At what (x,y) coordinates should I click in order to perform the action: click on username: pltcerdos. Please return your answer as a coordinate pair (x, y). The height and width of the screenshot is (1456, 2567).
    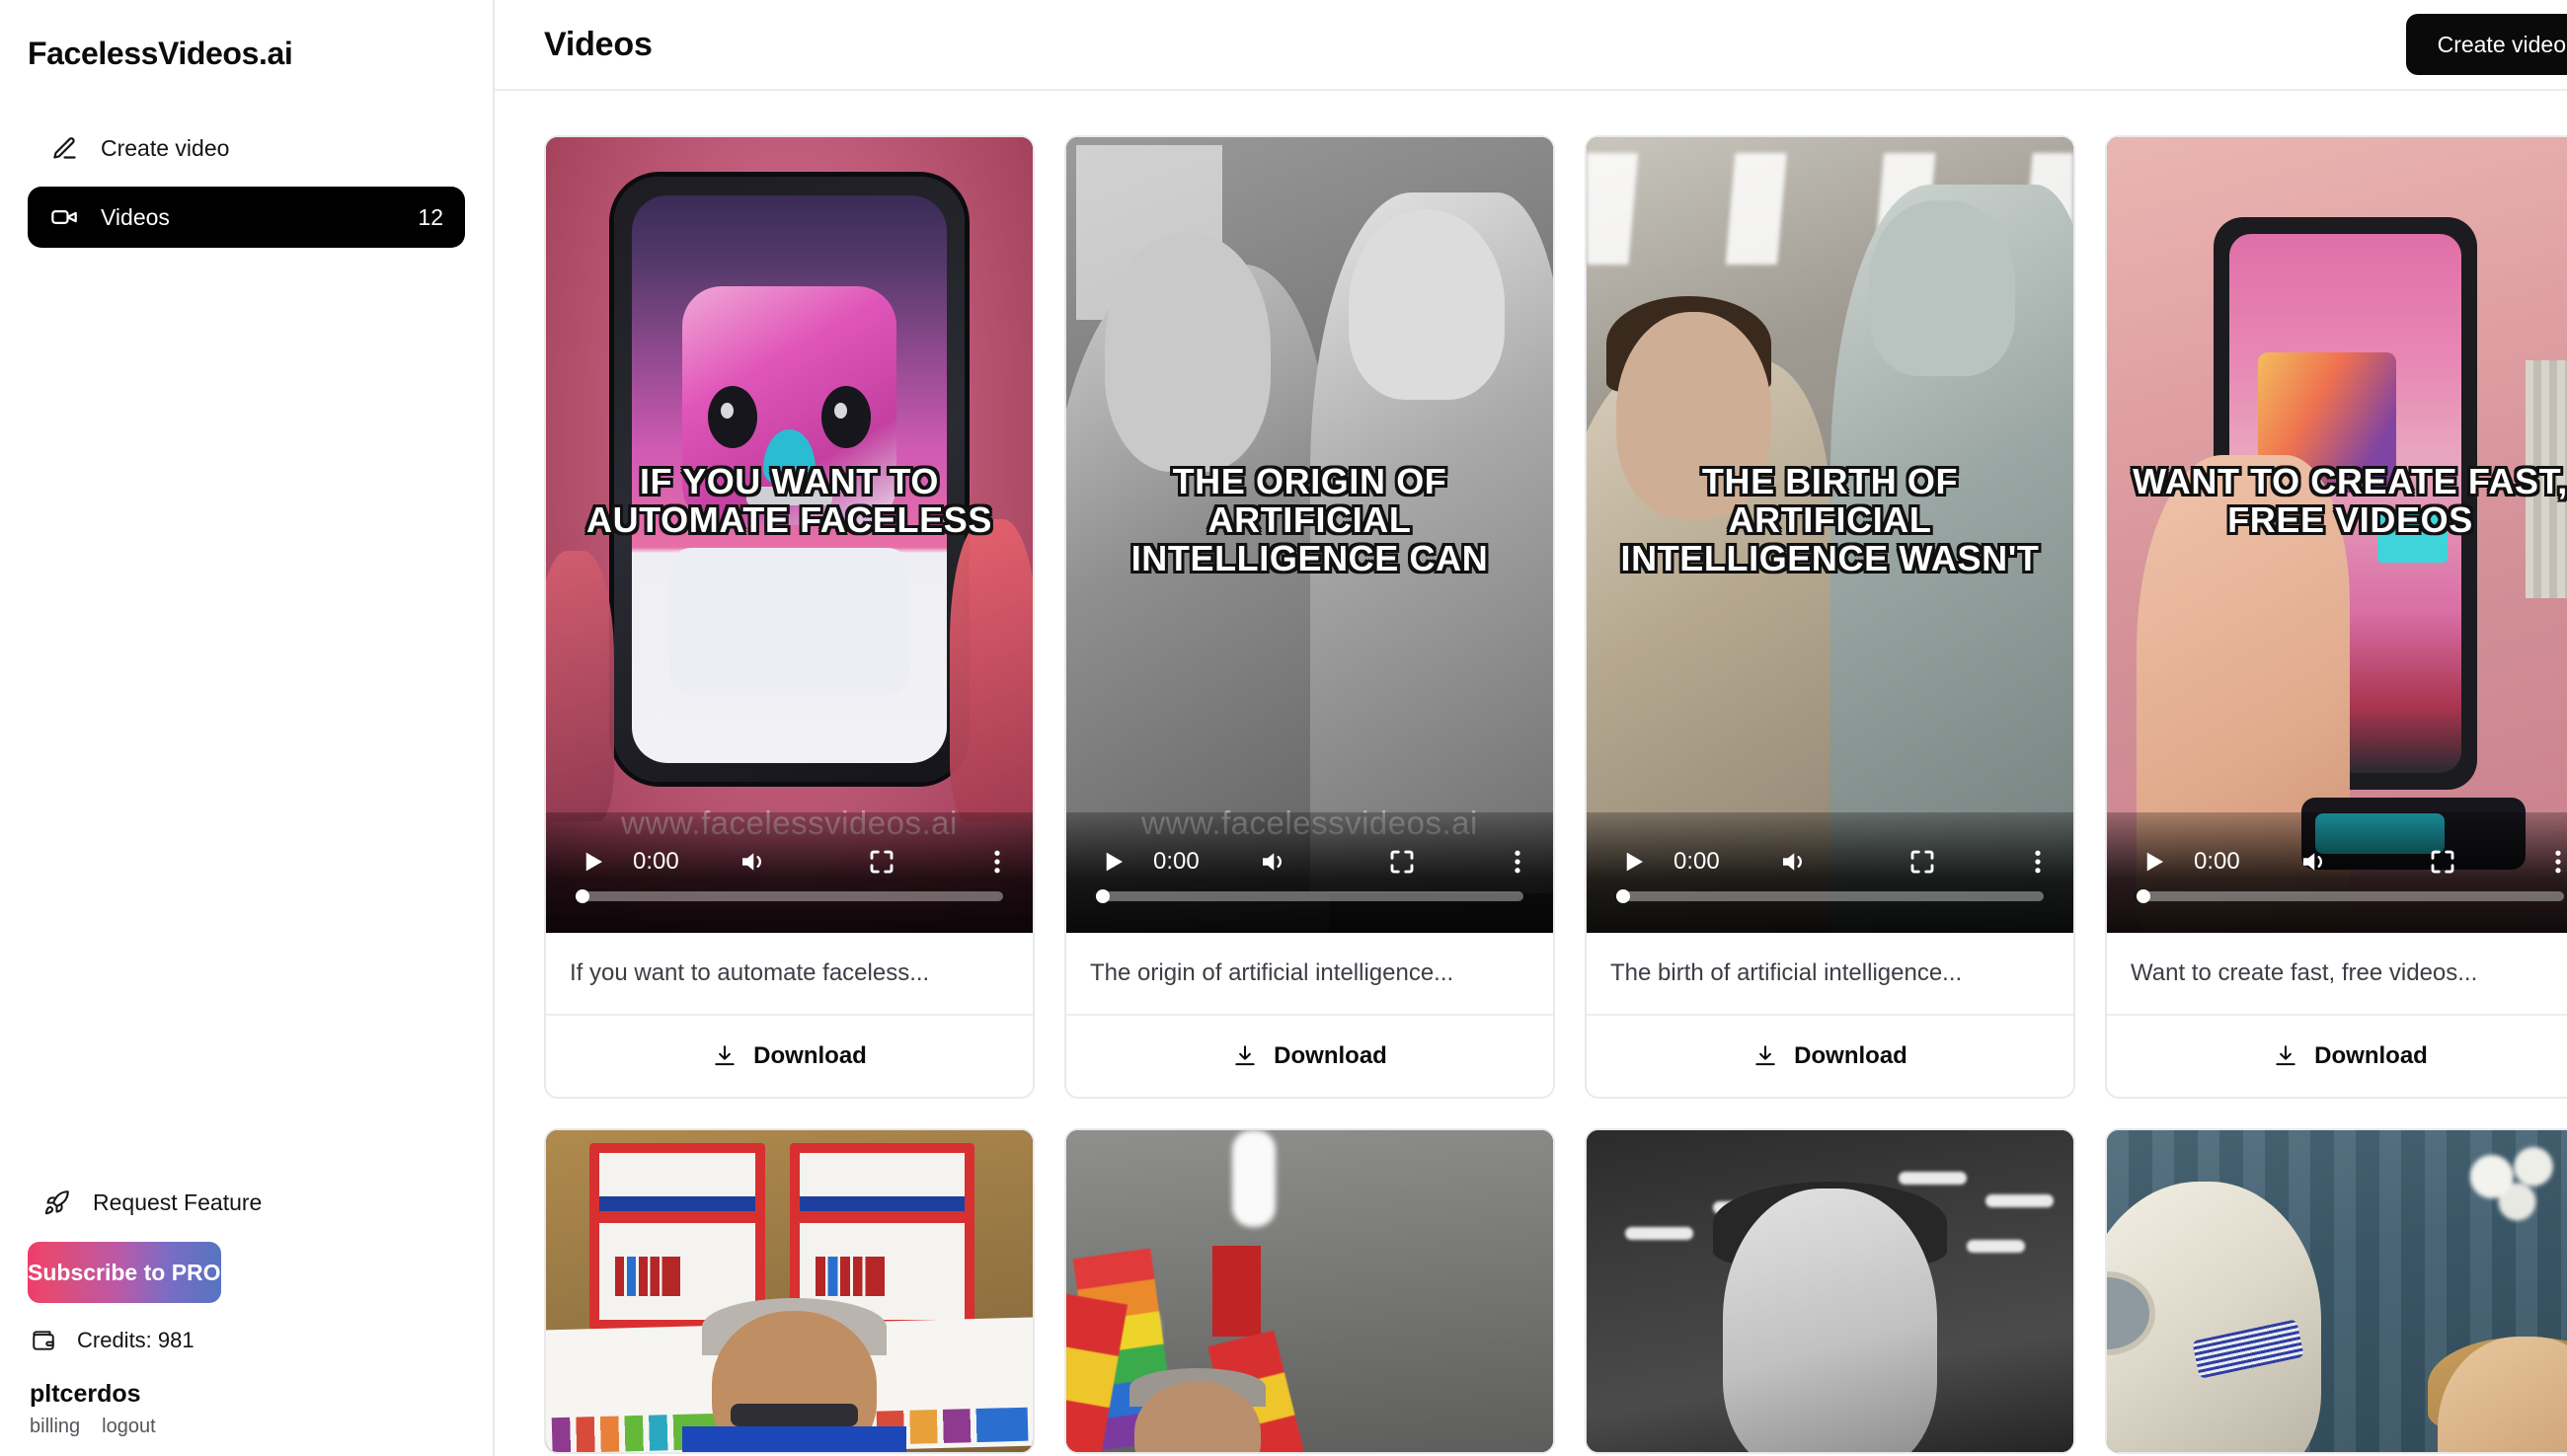
    Looking at the image, I should click on (85, 1394).